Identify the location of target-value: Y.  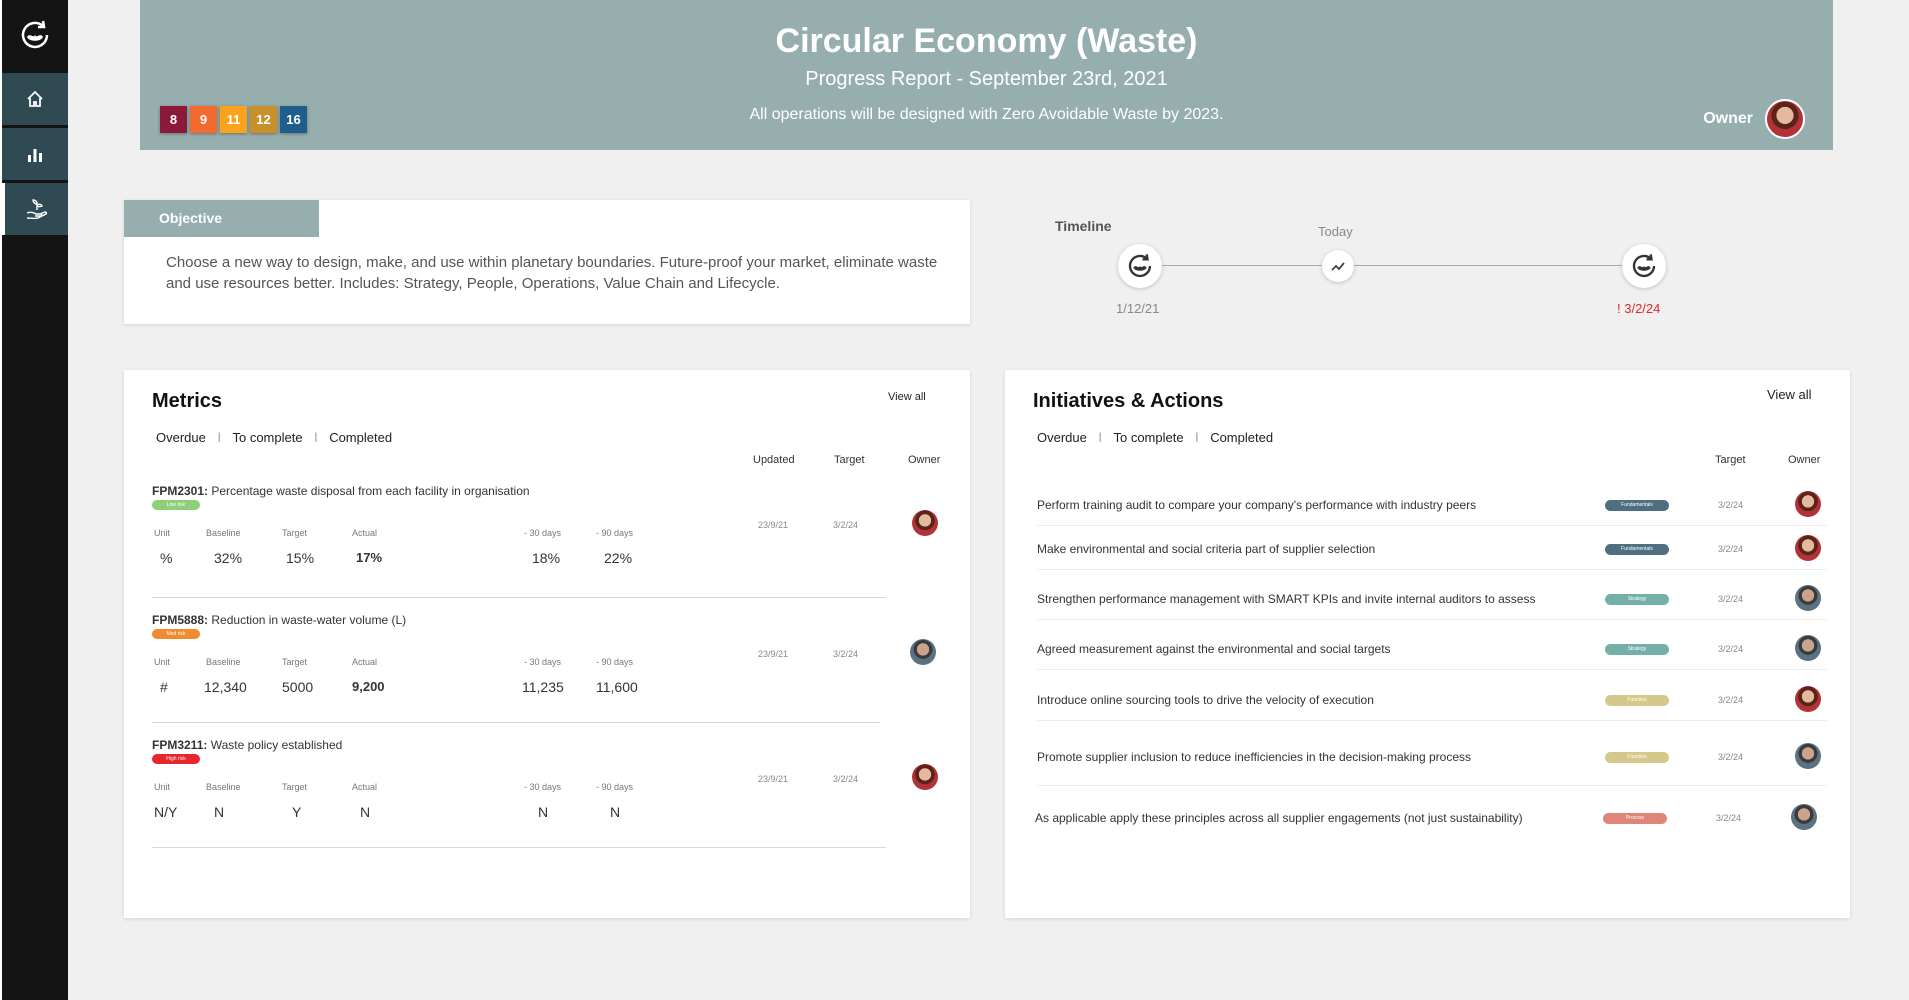
(297, 812).